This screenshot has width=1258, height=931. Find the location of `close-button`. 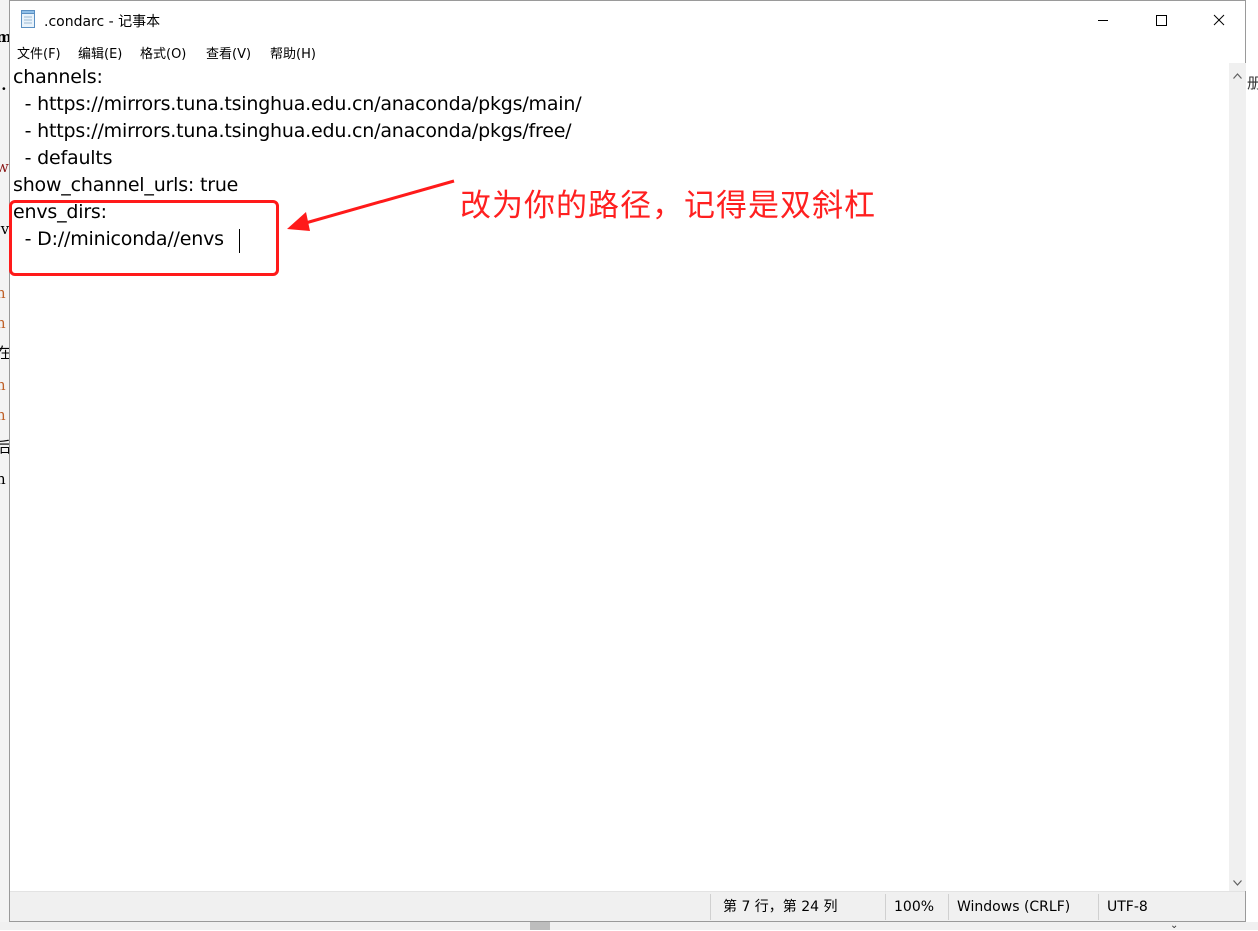

close-button is located at coordinates (1219, 20).